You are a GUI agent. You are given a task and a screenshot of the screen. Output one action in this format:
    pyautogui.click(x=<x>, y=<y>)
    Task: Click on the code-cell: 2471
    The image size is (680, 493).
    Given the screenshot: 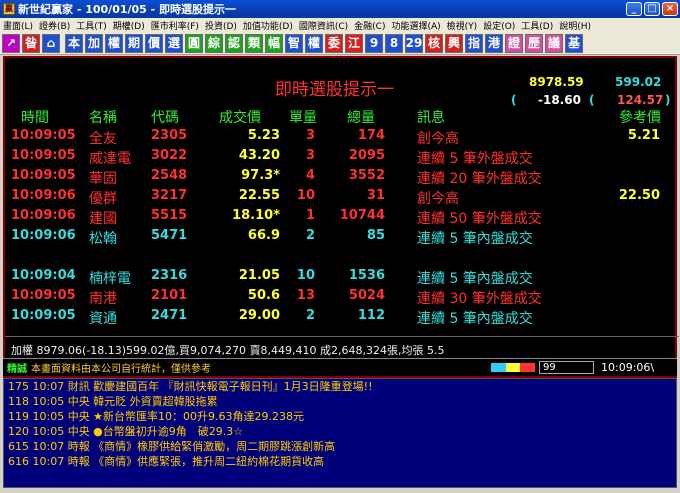 What is the action you would take?
    pyautogui.click(x=169, y=315)
    